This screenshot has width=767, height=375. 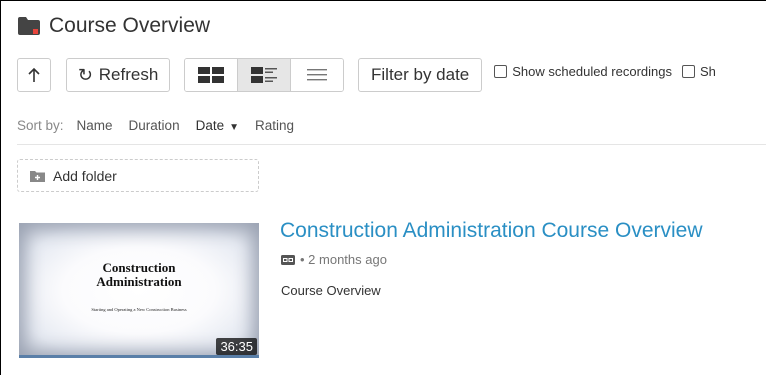 I want to click on session-date: • 2 months ago, so click(x=343, y=259).